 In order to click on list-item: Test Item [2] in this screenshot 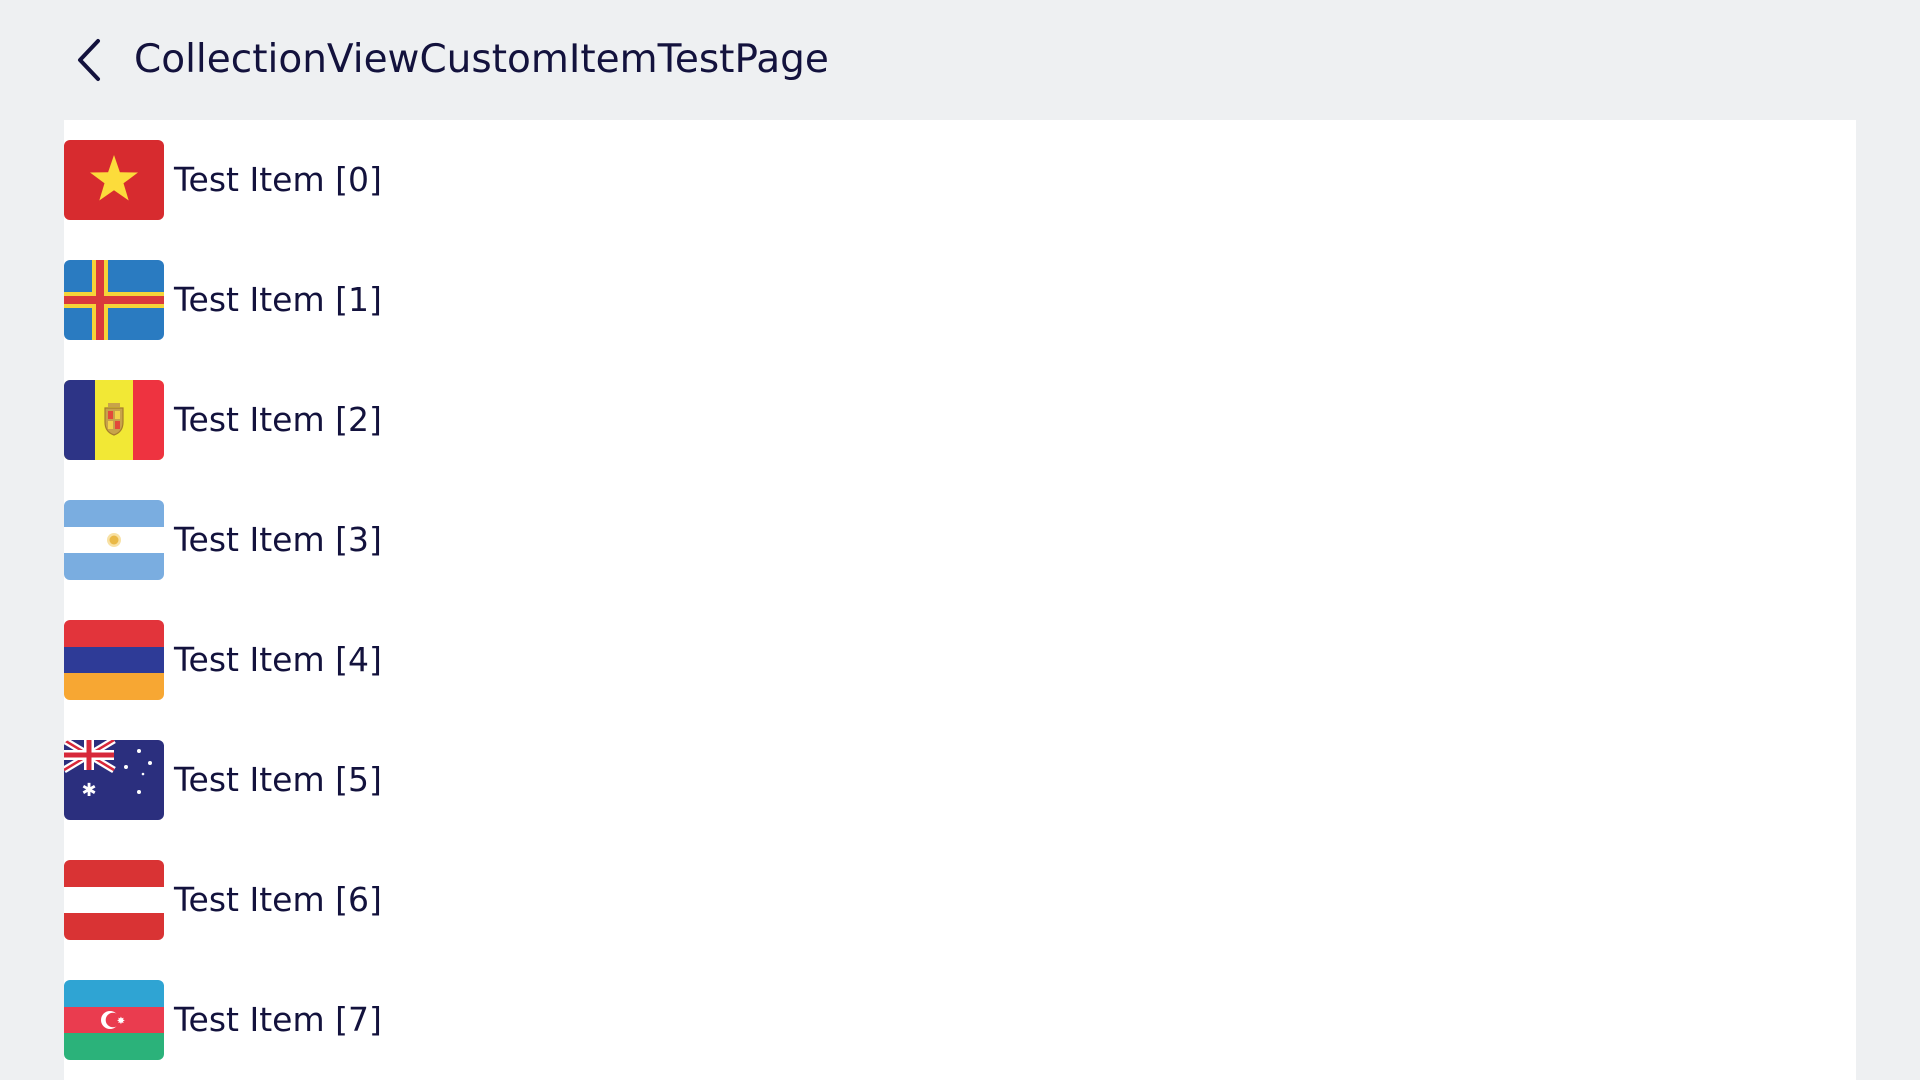, I will do `click(960, 420)`.